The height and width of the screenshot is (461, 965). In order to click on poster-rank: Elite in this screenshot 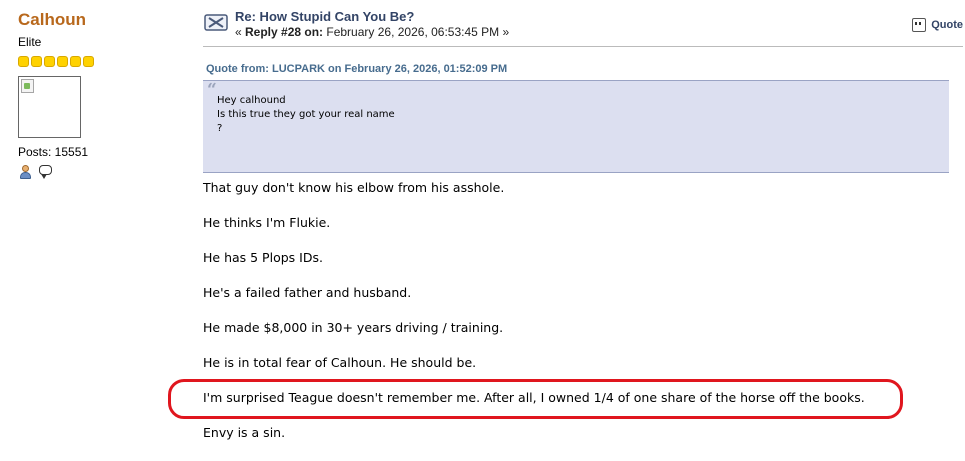, I will do `click(30, 42)`.